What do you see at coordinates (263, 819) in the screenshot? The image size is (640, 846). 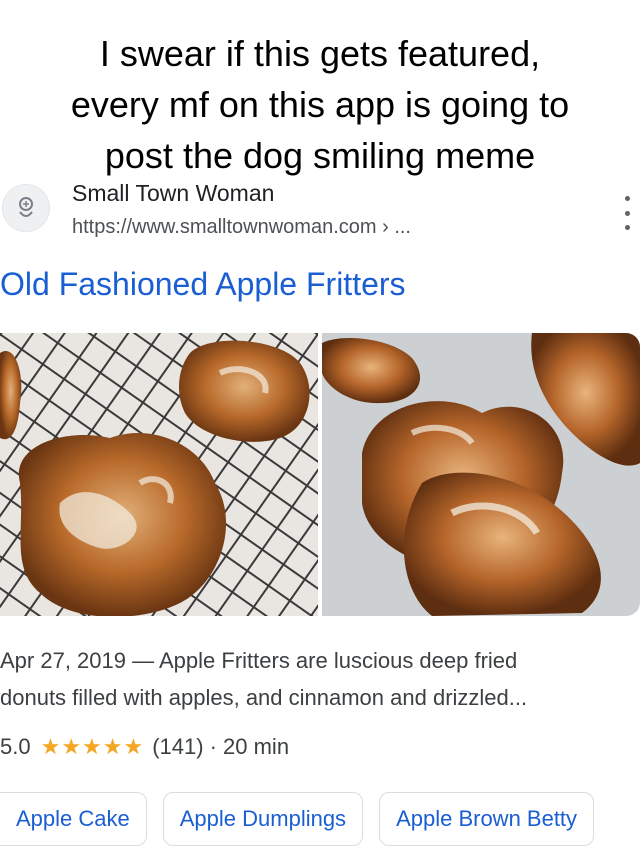 I see `chip-apple-dumplings: Apple Dumplings` at bounding box center [263, 819].